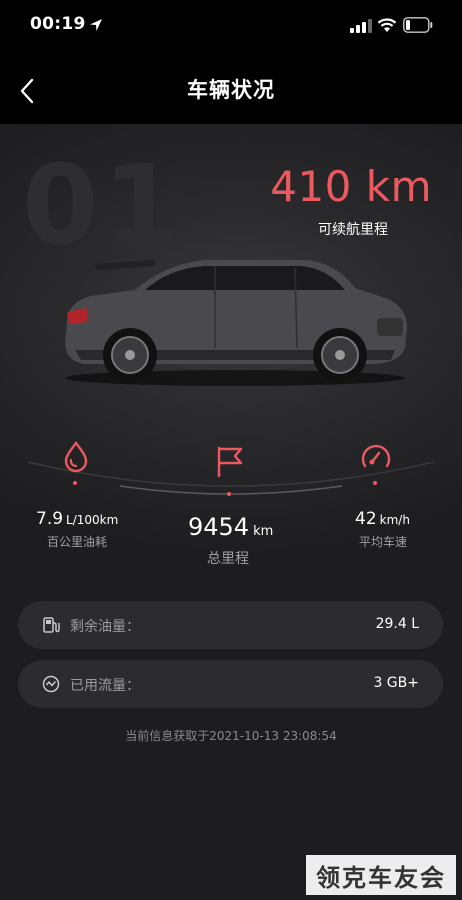  What do you see at coordinates (361, 26) in the screenshot?
I see `cellular-signal-icon` at bounding box center [361, 26].